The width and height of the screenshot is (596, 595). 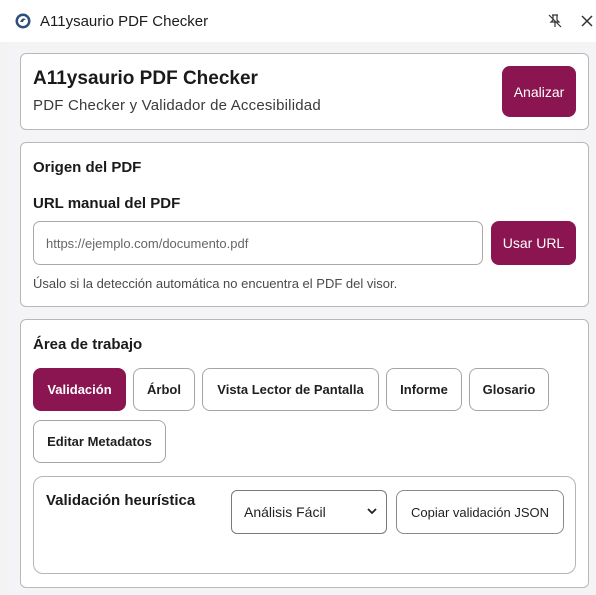 I want to click on analysis-mode-value: Análisis Fácil, so click(x=285, y=512).